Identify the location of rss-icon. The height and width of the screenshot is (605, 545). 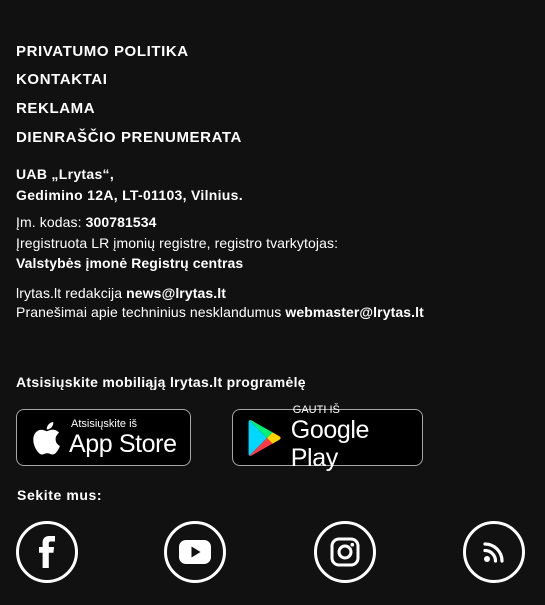
(493, 552).